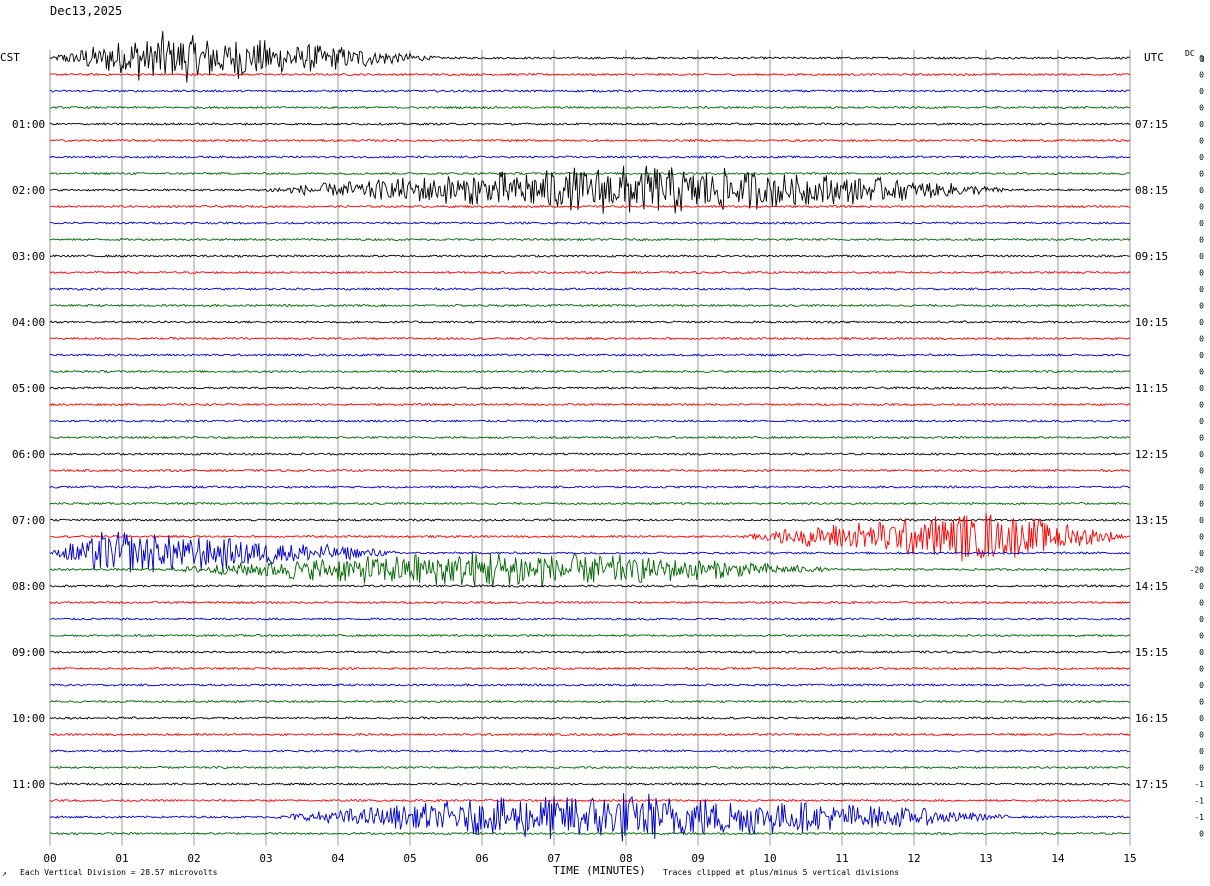 The height and width of the screenshot is (886, 1210). What do you see at coordinates (697, 858) in the screenshot?
I see `x-tick-09: 09` at bounding box center [697, 858].